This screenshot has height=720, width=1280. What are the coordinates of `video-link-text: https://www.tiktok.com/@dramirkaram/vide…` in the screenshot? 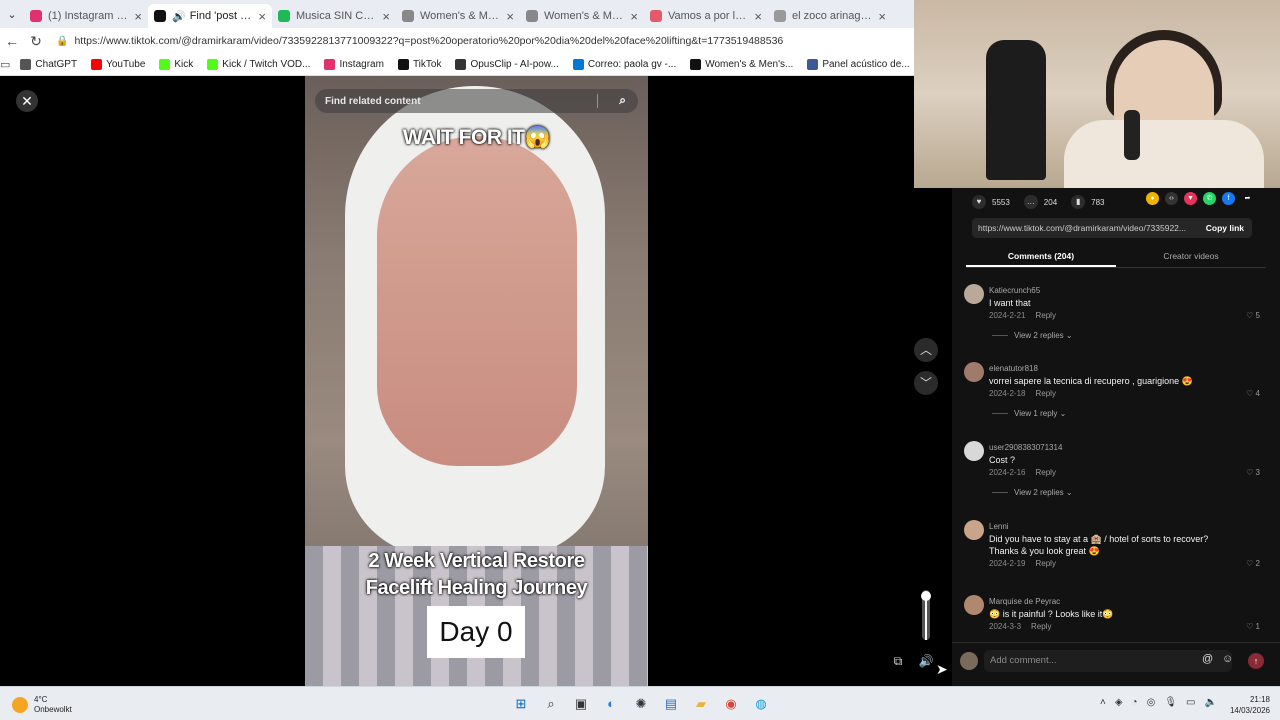 It's located at (1085, 228).